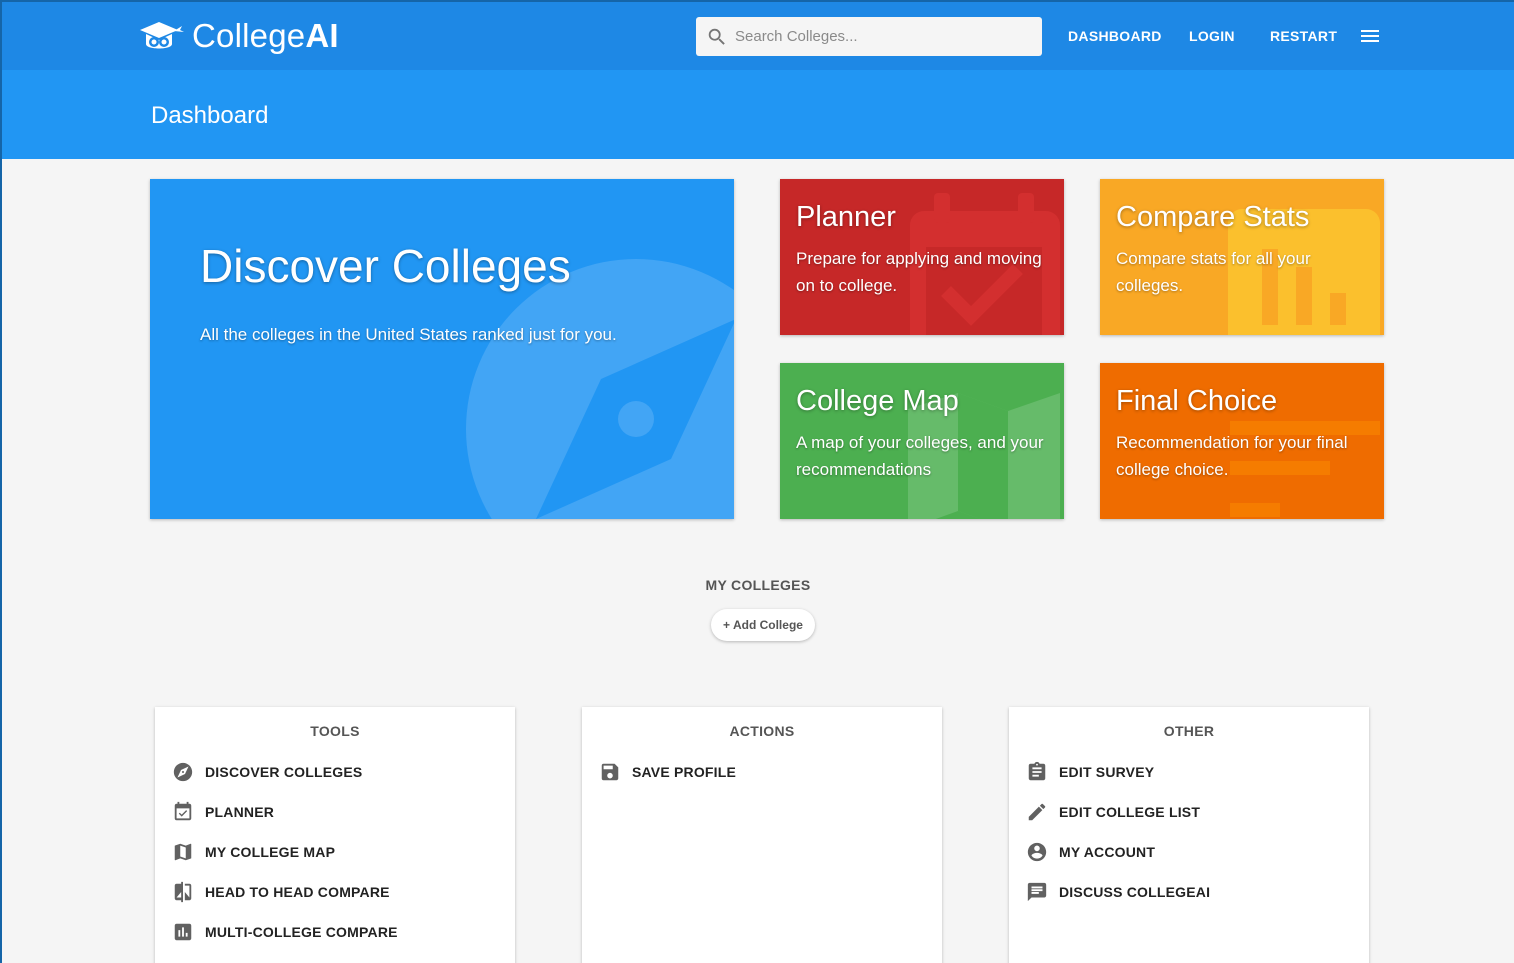 The image size is (1514, 963). I want to click on compare-tile-title: Compare Stats, so click(1213, 217).